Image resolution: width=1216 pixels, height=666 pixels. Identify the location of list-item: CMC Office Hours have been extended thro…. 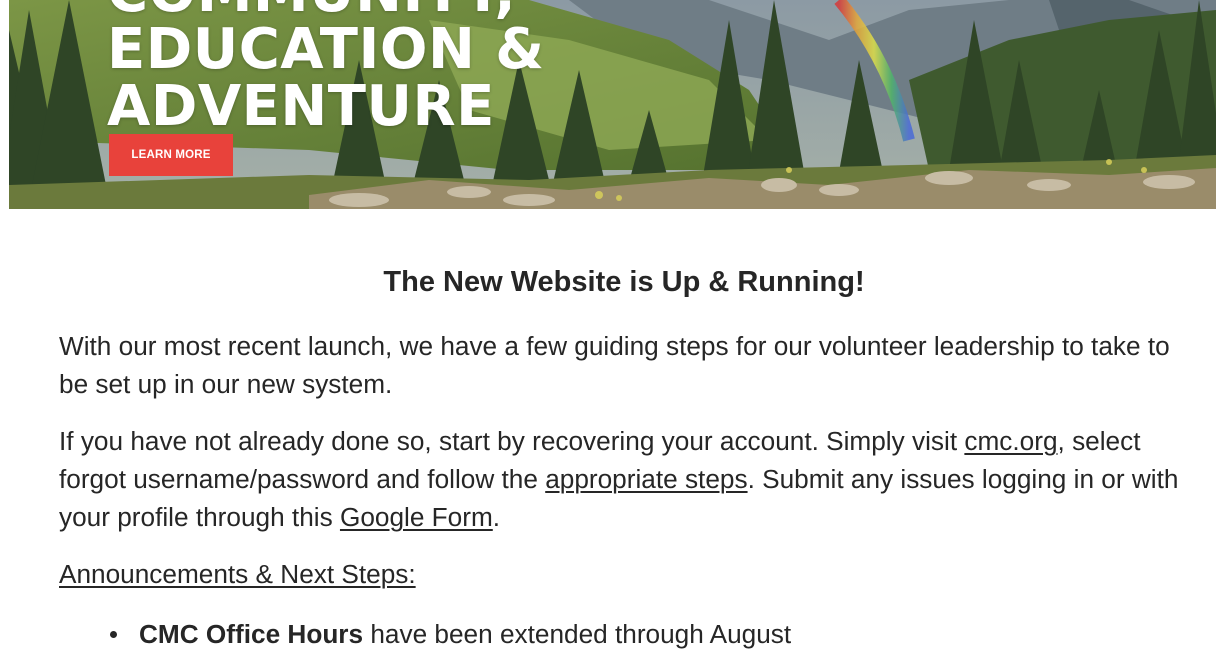
(649, 634).